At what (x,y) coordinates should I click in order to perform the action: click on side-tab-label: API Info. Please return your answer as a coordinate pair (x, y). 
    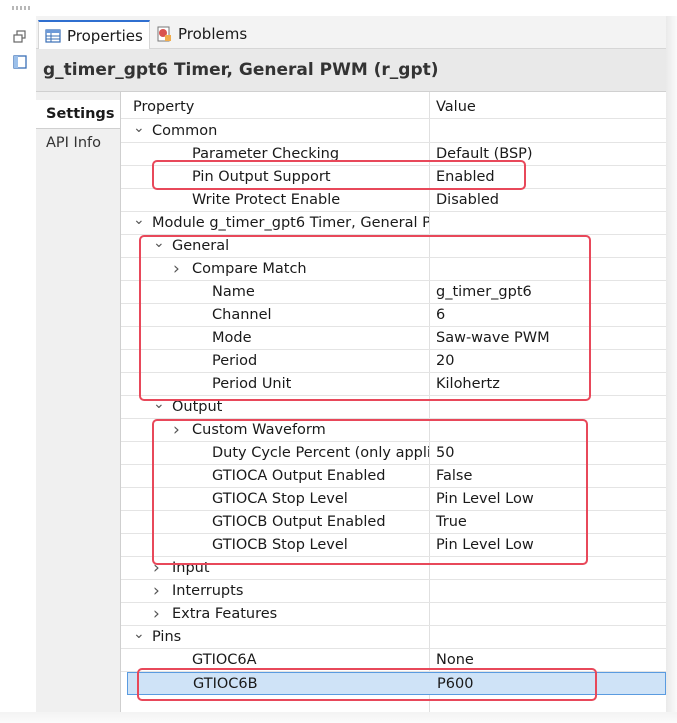
    Looking at the image, I should click on (73, 143).